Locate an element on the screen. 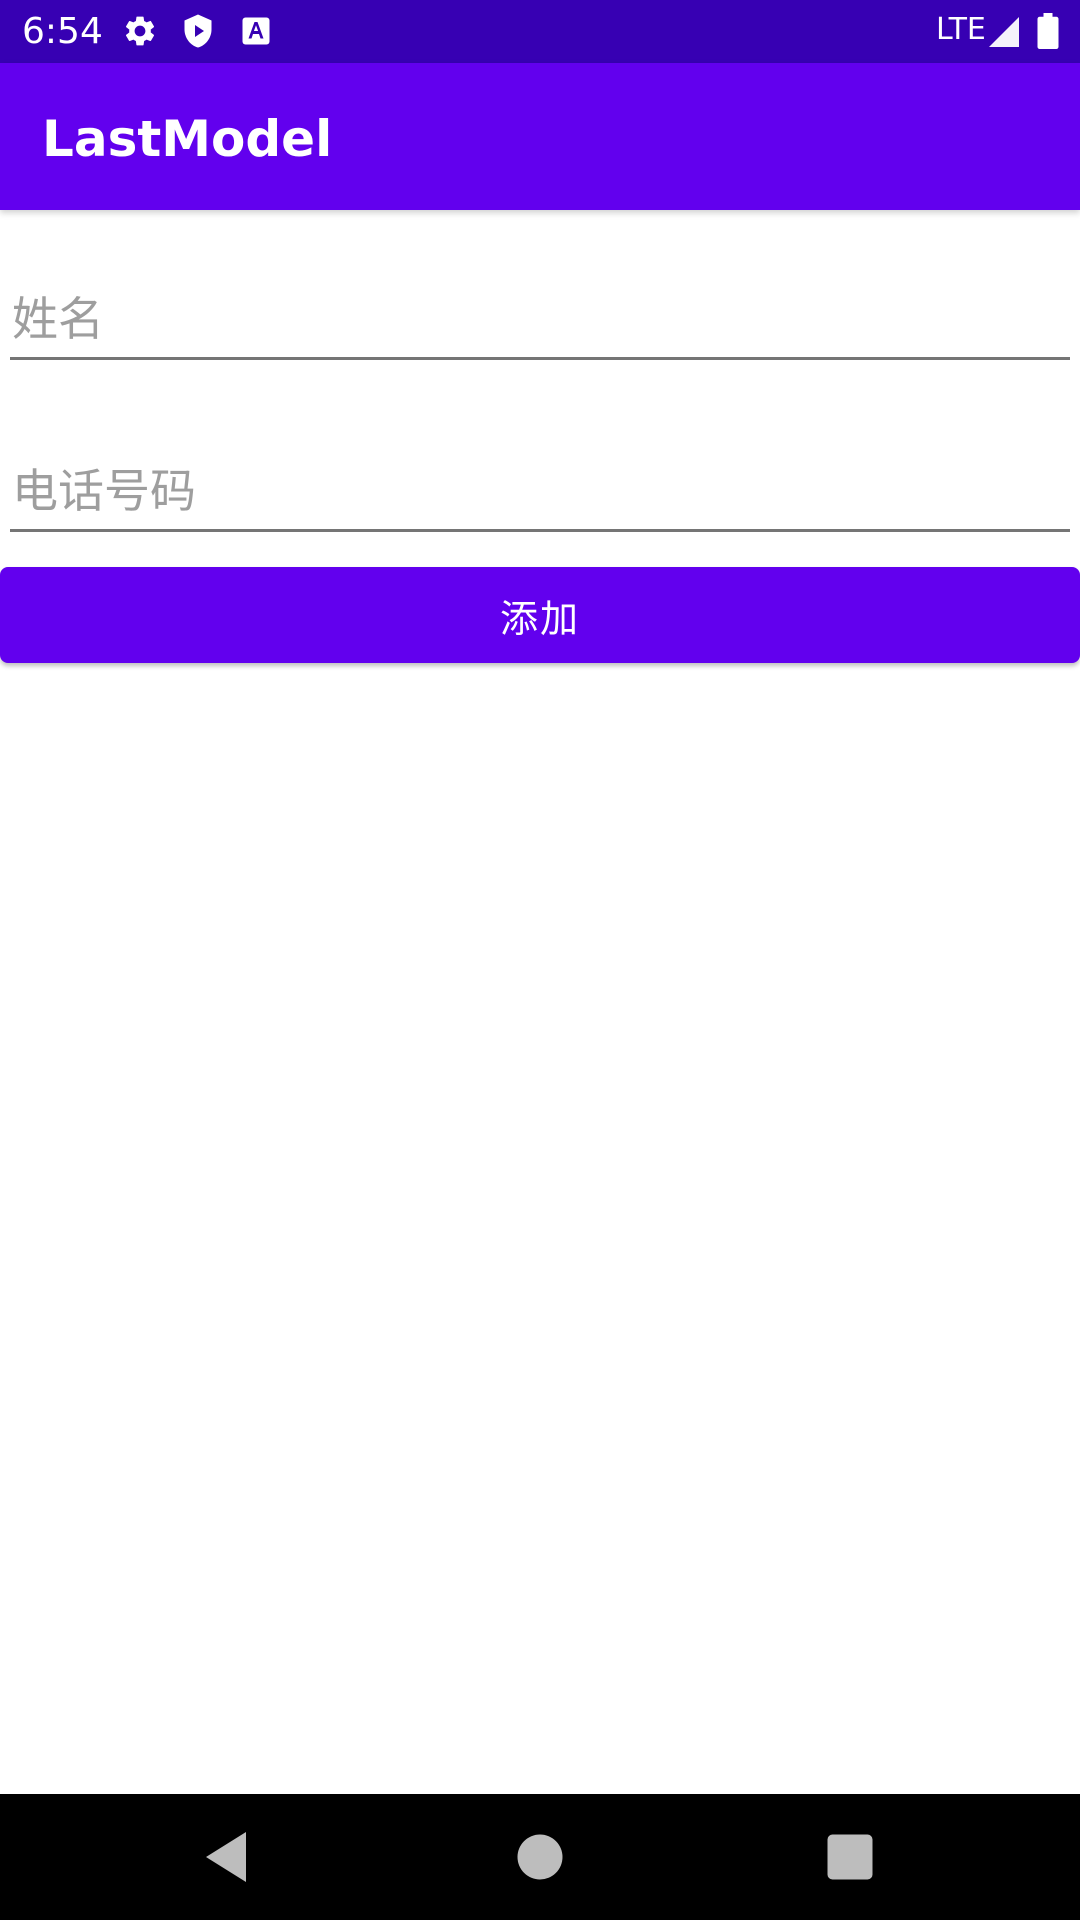 The image size is (1080, 1920). status-time: 6:54 is located at coordinates (62, 31).